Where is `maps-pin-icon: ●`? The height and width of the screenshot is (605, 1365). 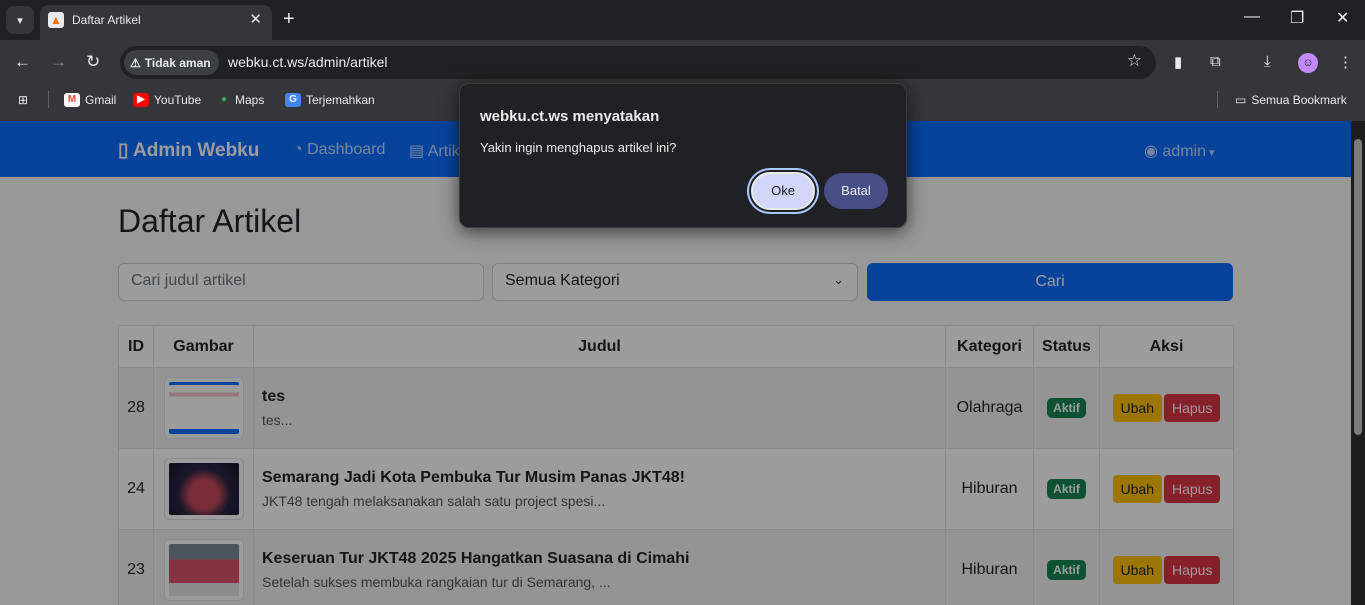
maps-pin-icon: ● is located at coordinates (224, 99).